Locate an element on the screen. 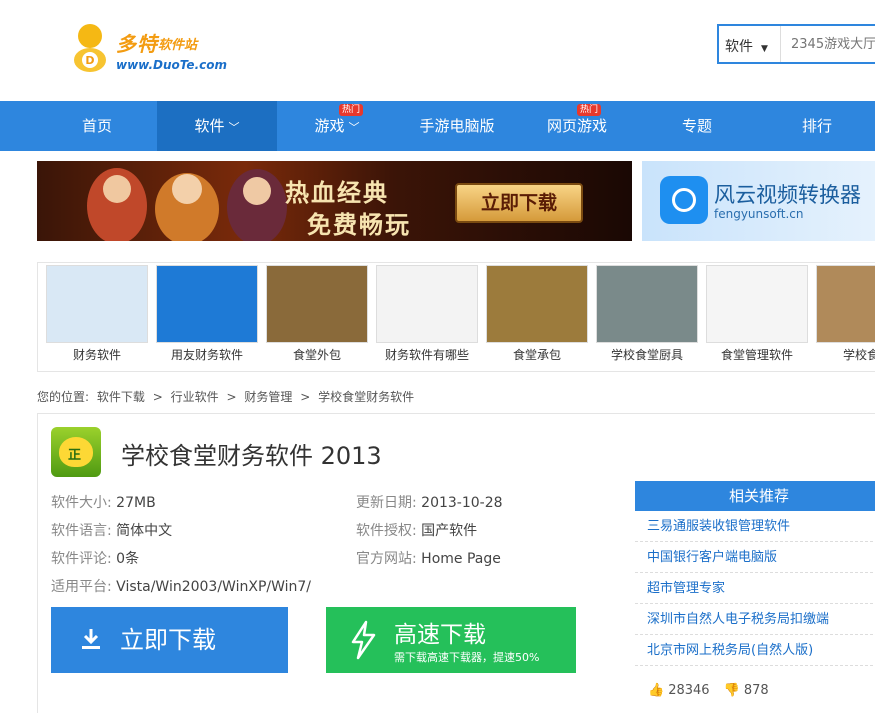 The width and height of the screenshot is (875, 713). fast-download-button: 高速下载 需下载高速下载器，提速50% is located at coordinates (451, 640).